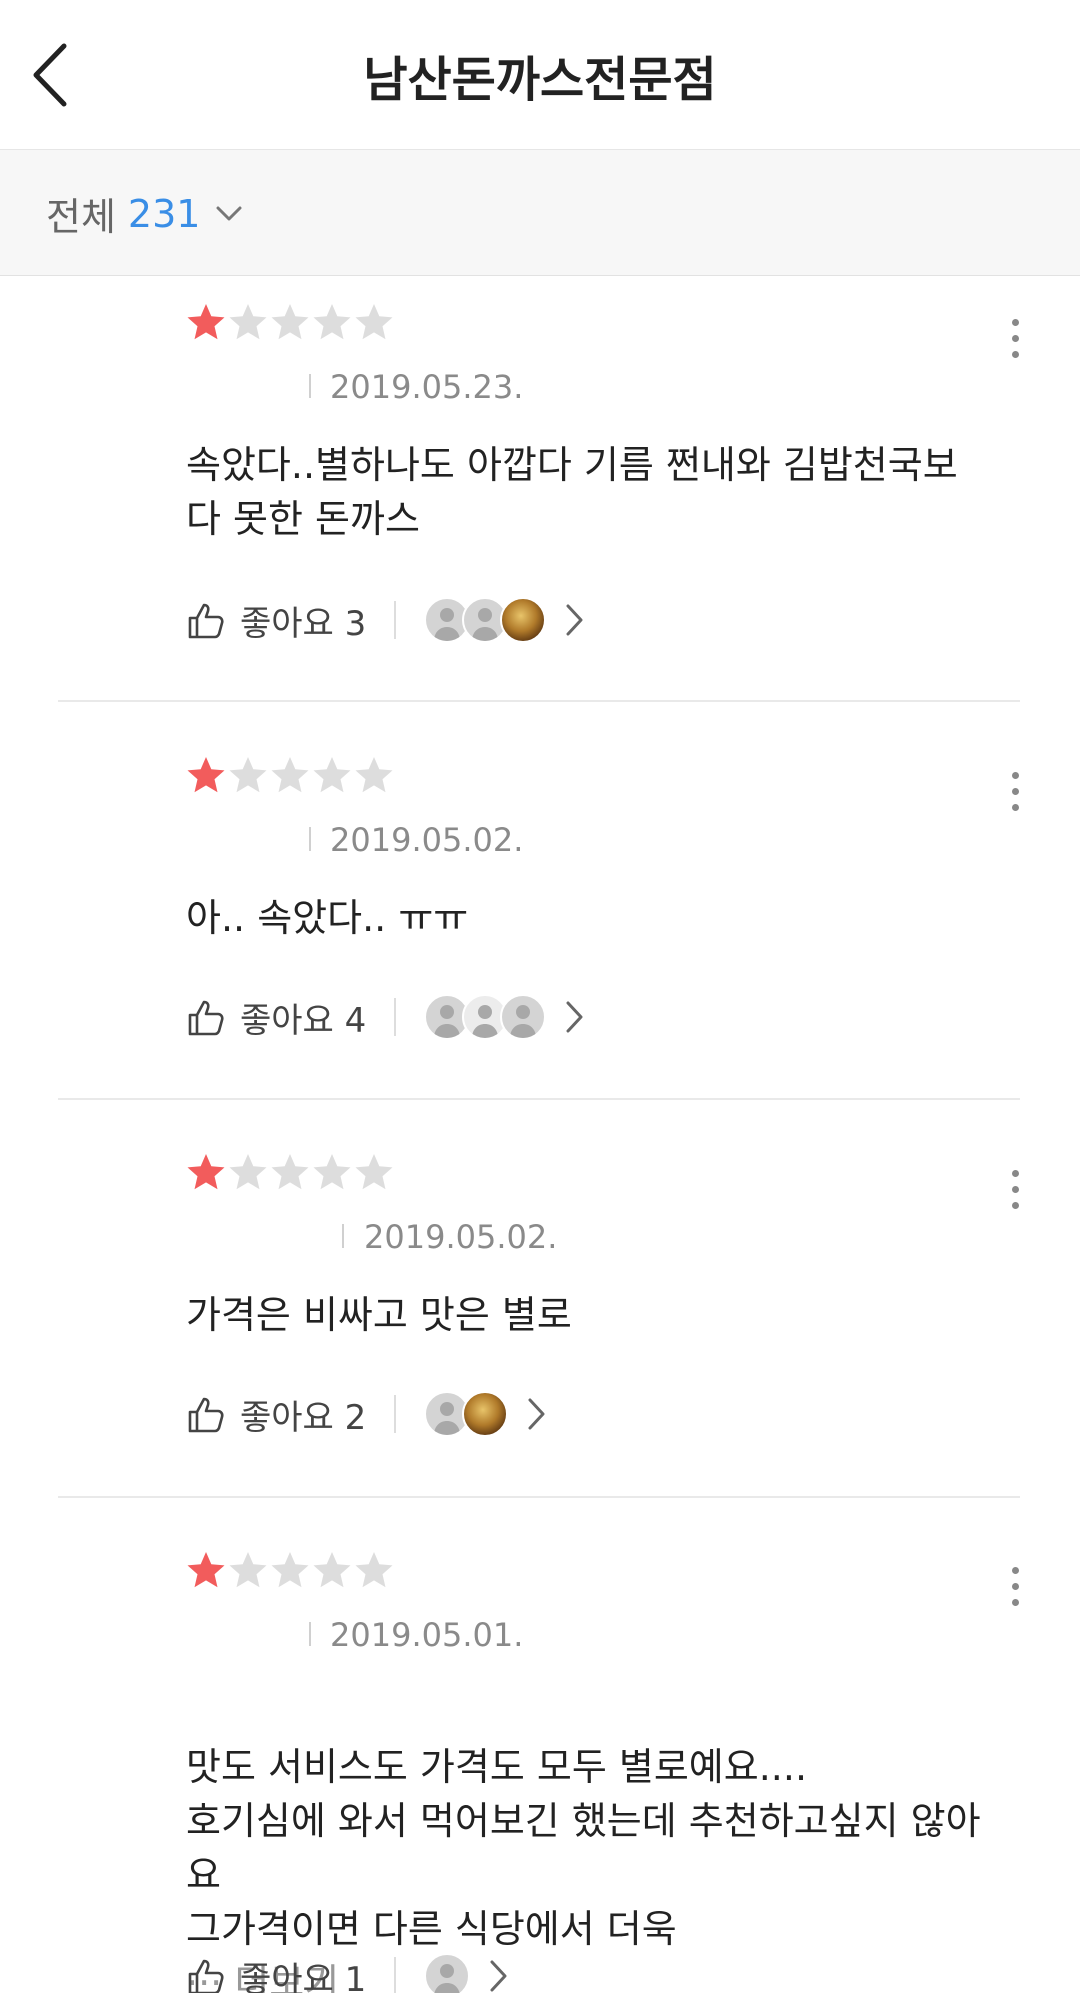  I want to click on review-date: 2019.05.23., so click(427, 387).